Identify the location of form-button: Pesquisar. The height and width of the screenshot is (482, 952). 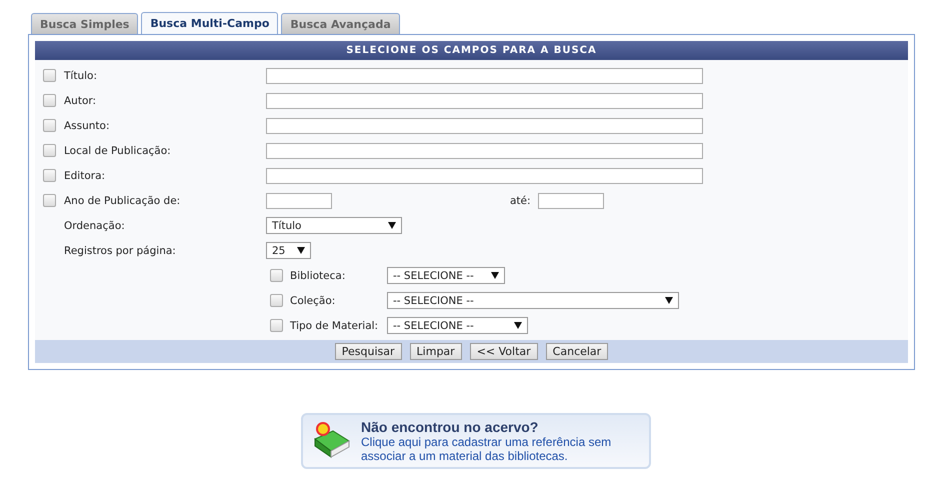
(368, 351).